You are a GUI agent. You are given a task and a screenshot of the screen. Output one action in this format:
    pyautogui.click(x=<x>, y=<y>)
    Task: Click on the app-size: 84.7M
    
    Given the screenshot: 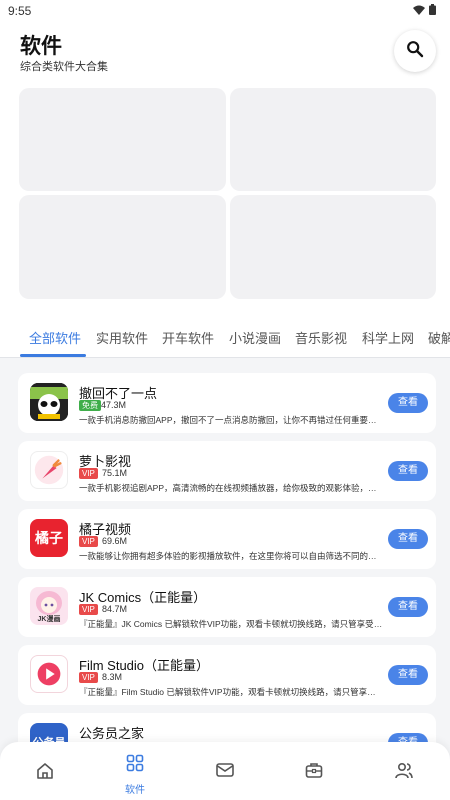 What is the action you would take?
    pyautogui.click(x=115, y=609)
    